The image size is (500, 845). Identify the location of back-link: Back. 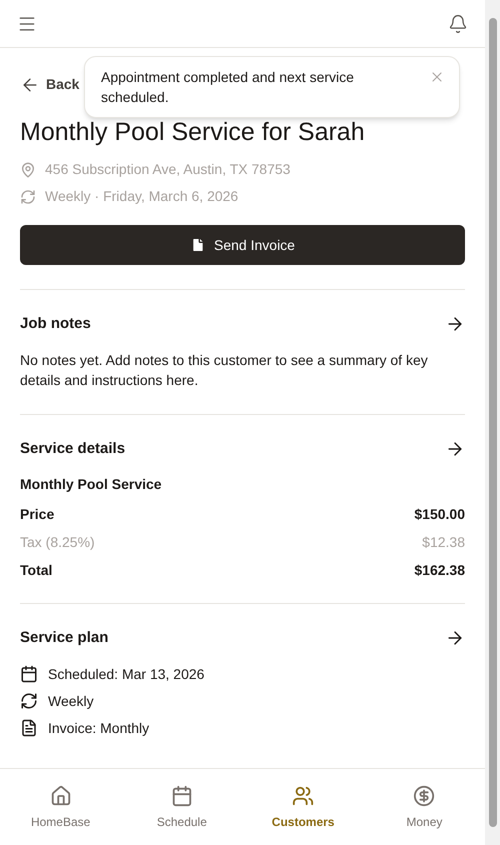
(50, 84).